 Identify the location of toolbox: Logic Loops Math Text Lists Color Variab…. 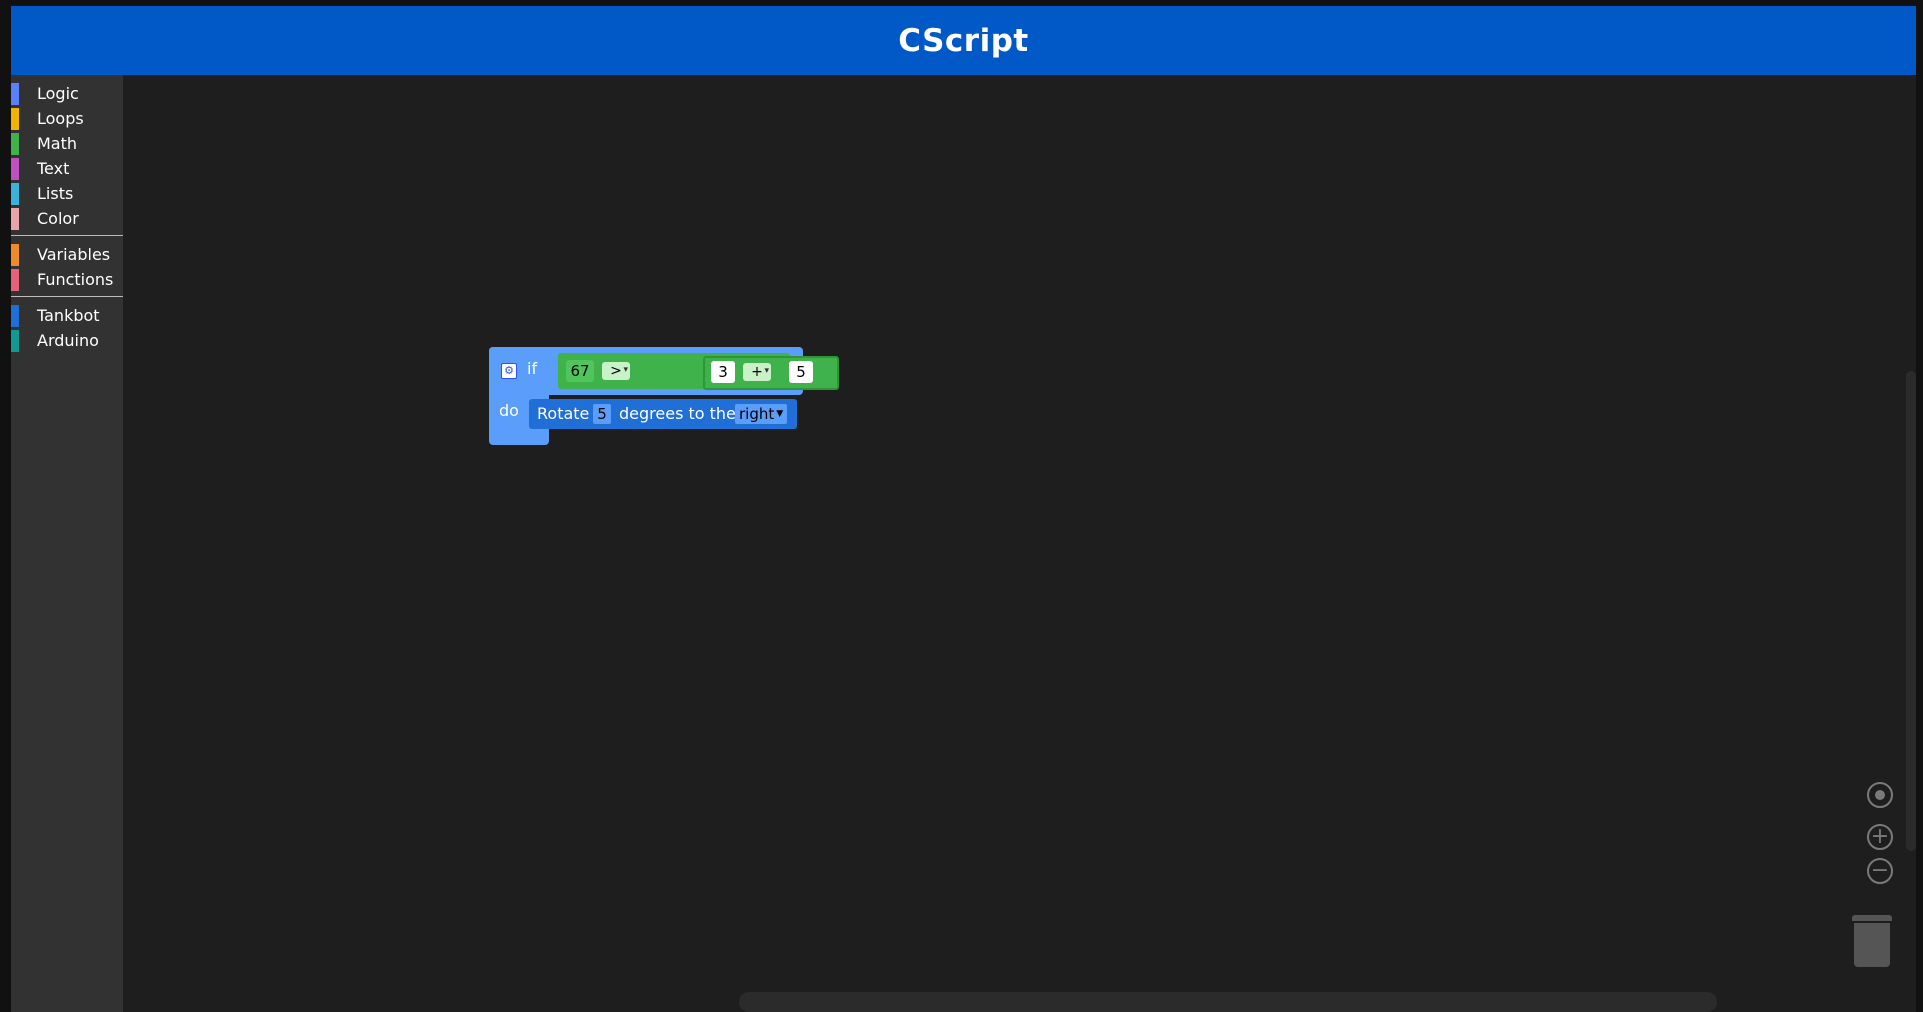
(67, 543).